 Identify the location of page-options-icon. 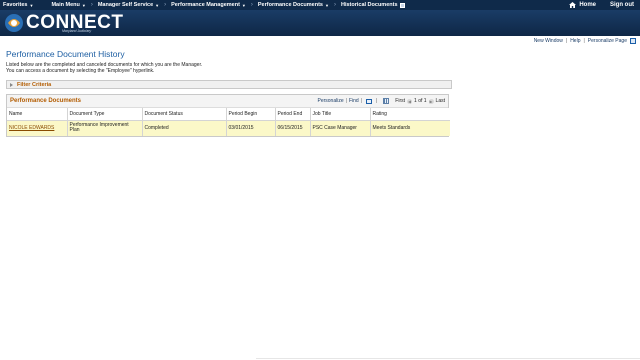
(633, 41).